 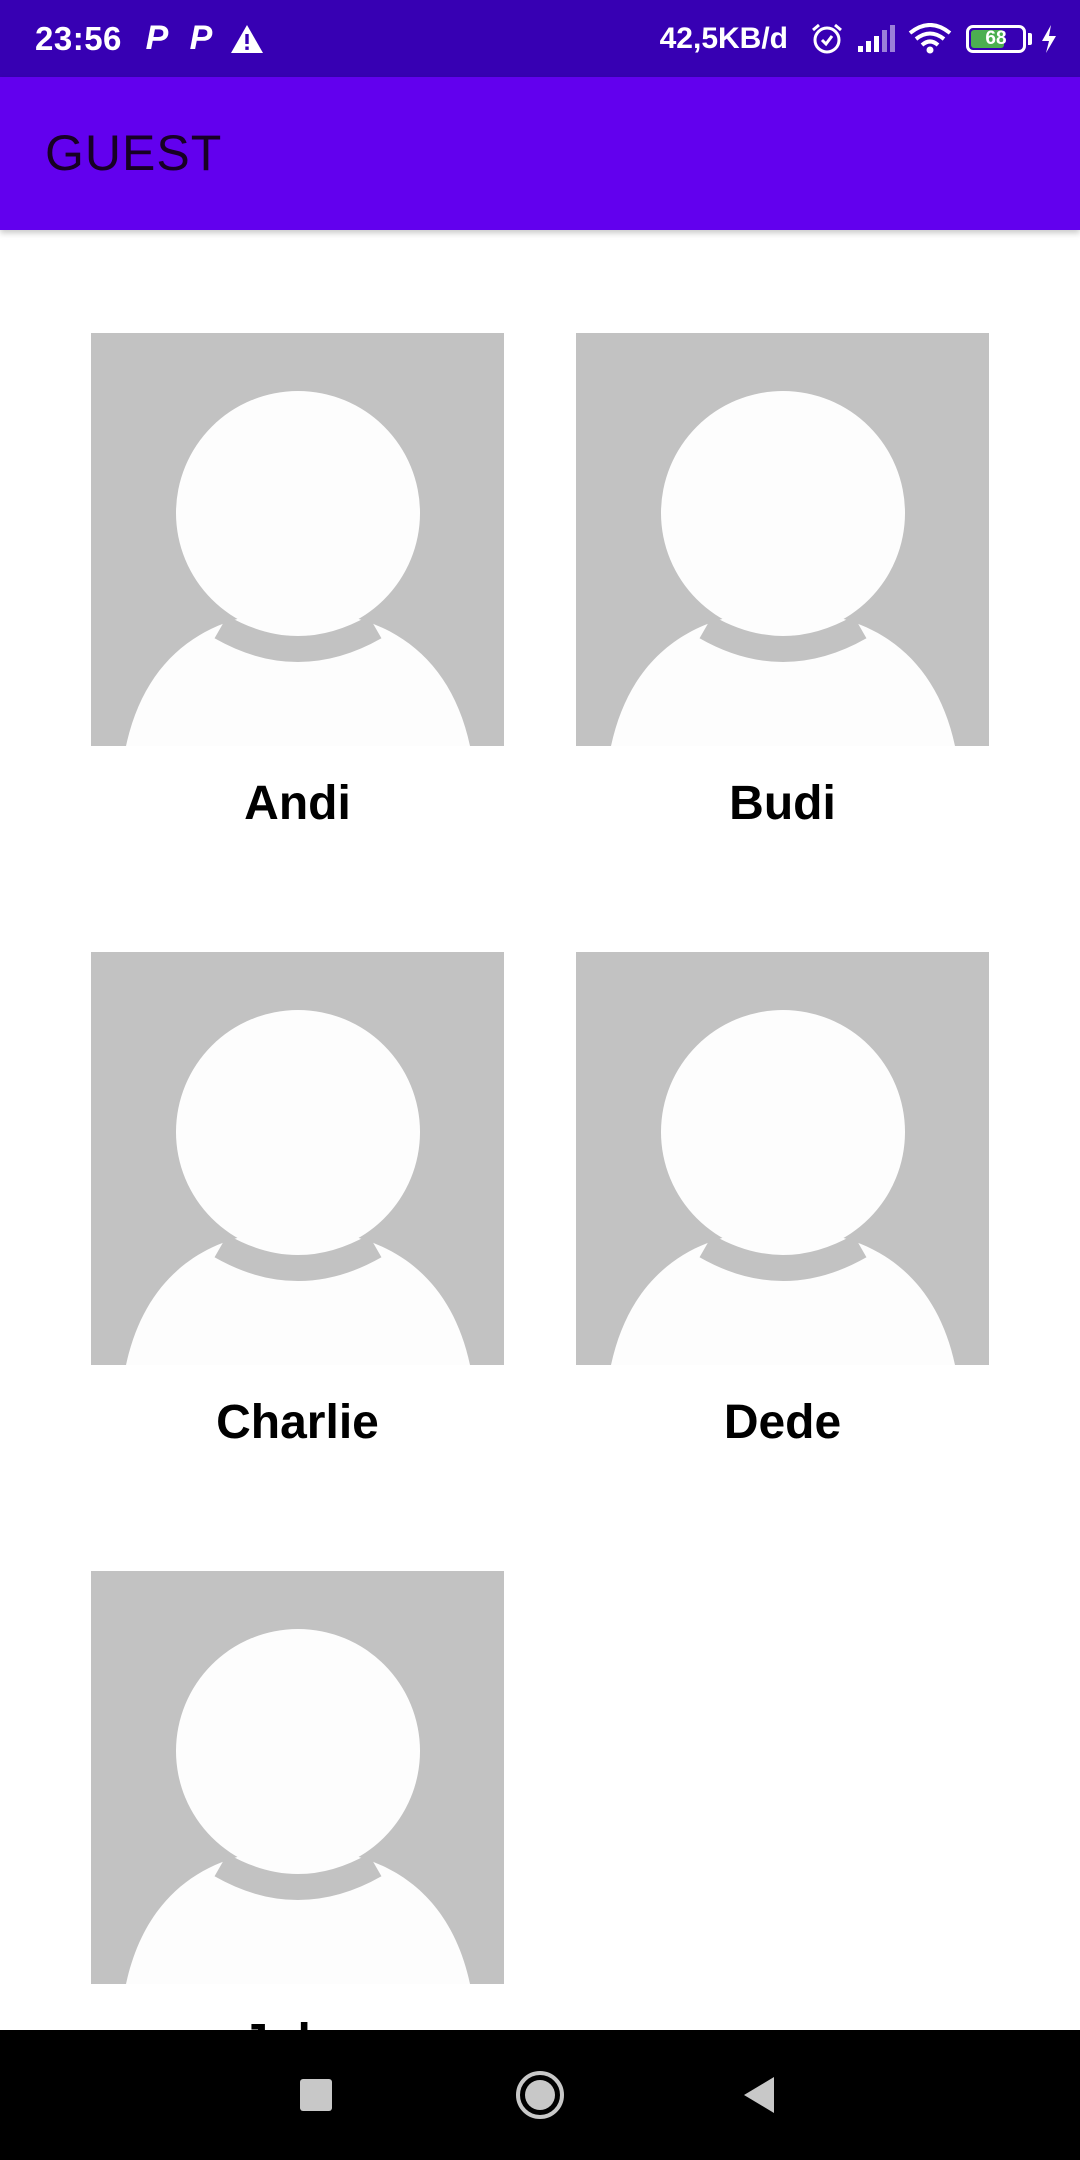 What do you see at coordinates (782, 803) in the screenshot?
I see `guest-name: Budi` at bounding box center [782, 803].